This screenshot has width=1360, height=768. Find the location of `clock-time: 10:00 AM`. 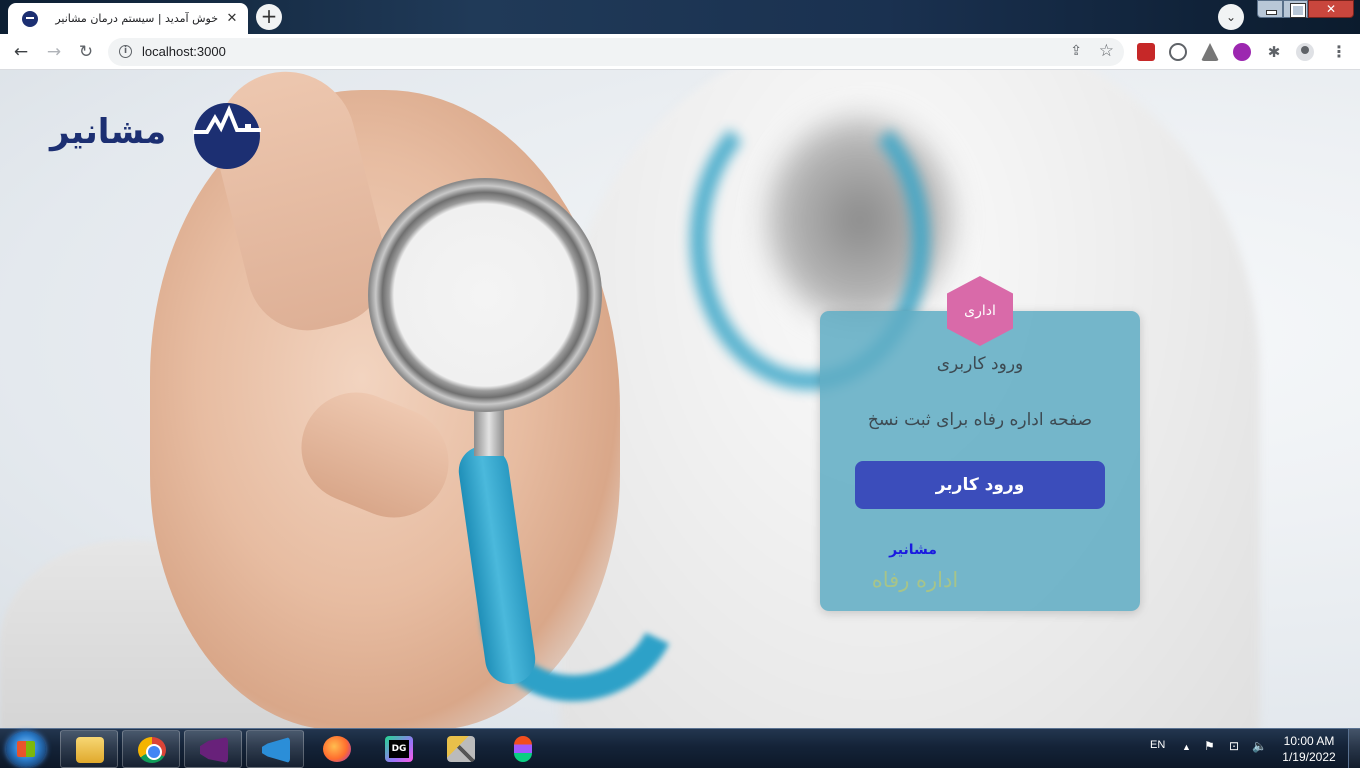

clock-time: 10:00 AM is located at coordinates (1309, 741).